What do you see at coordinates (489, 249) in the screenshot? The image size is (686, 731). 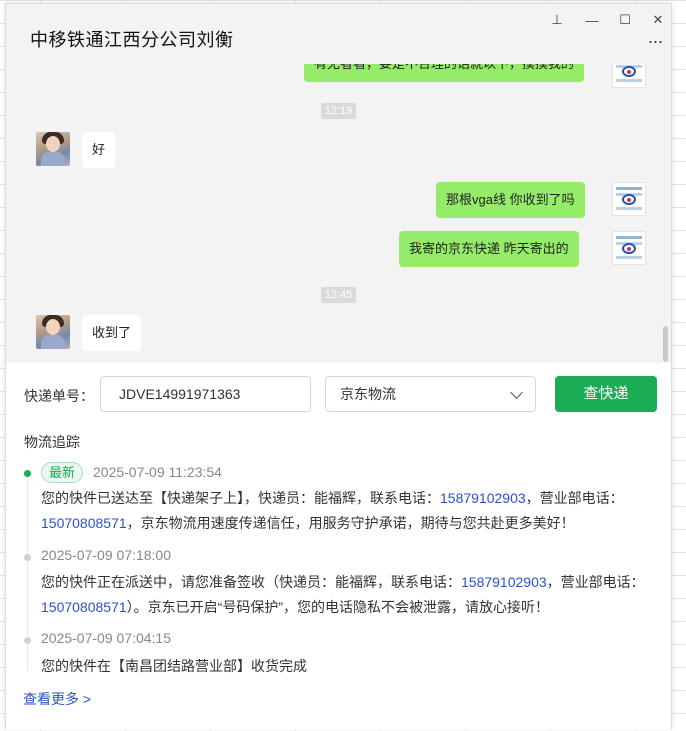 I see `message-bubble-outgoing: 我寄的京东快递 昨天寄出的` at bounding box center [489, 249].